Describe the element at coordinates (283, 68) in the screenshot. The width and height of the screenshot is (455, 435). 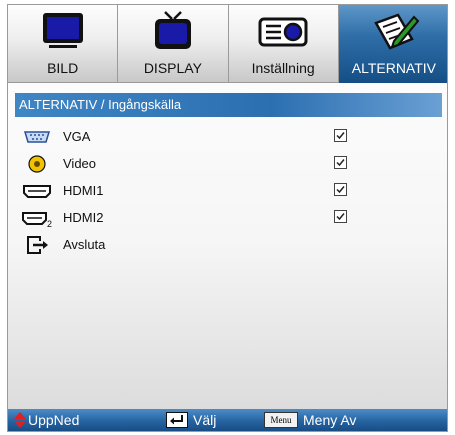
I see `tab-installning-label: Inställning` at that location.